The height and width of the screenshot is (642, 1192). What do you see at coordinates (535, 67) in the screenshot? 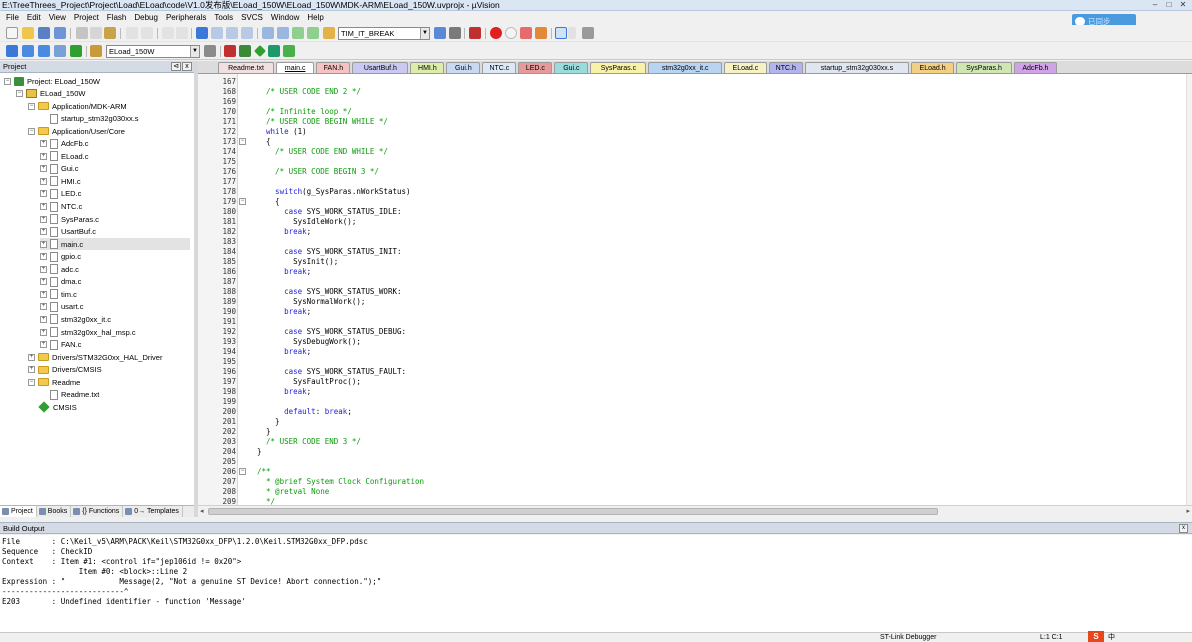
I see `editor-tab: LED.c` at bounding box center [535, 67].